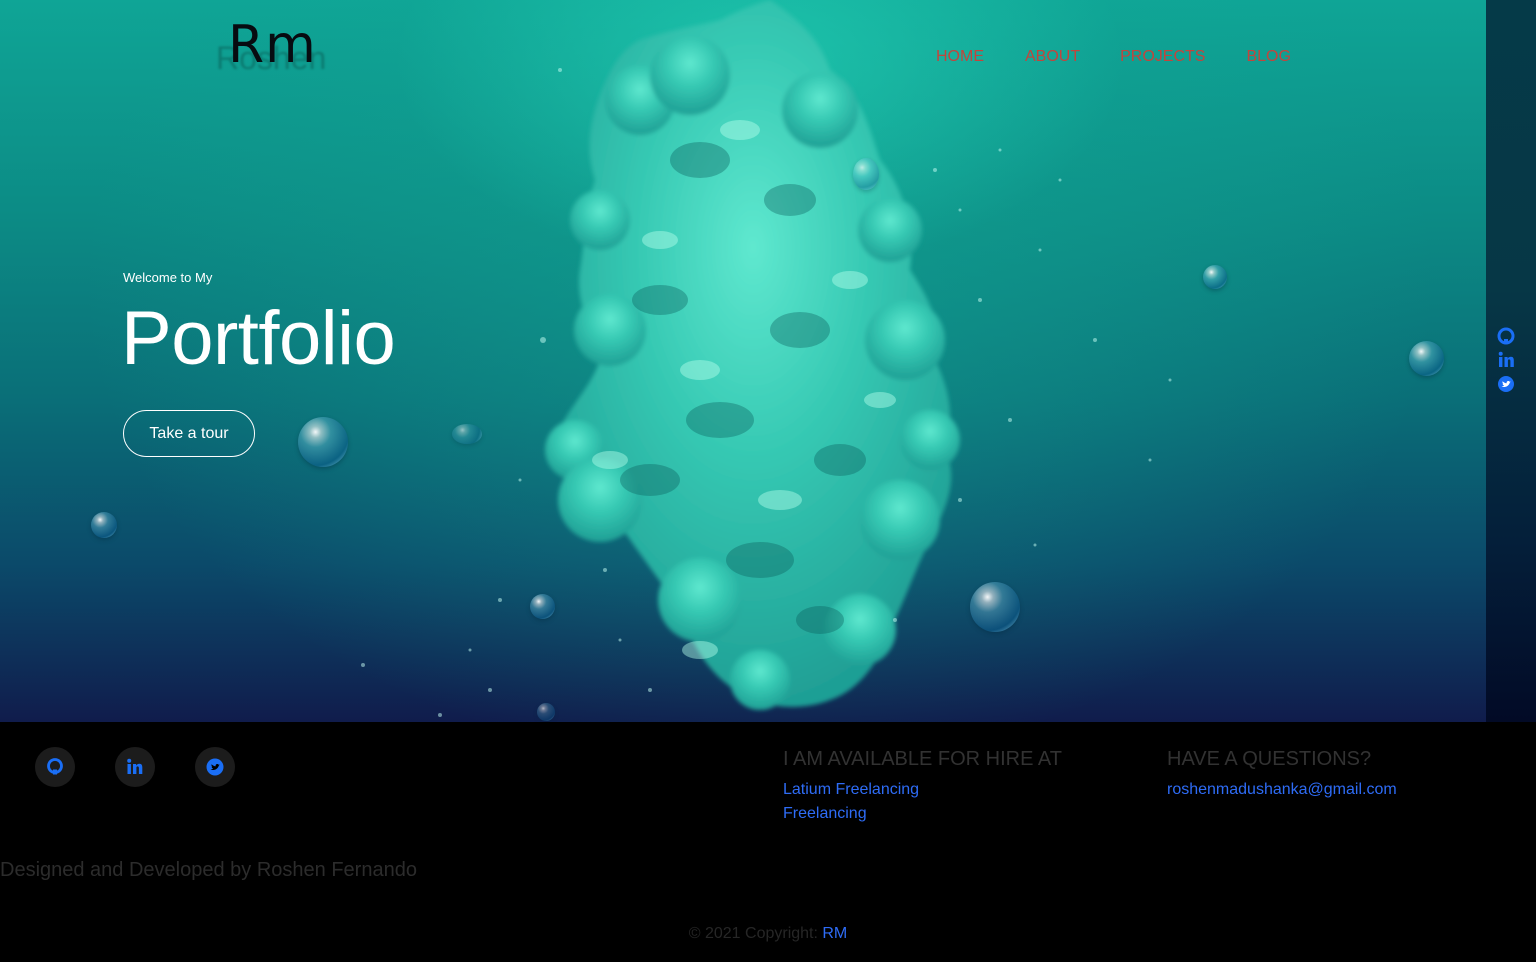 The width and height of the screenshot is (1536, 962). I want to click on footer-twitter-link, so click(215, 767).